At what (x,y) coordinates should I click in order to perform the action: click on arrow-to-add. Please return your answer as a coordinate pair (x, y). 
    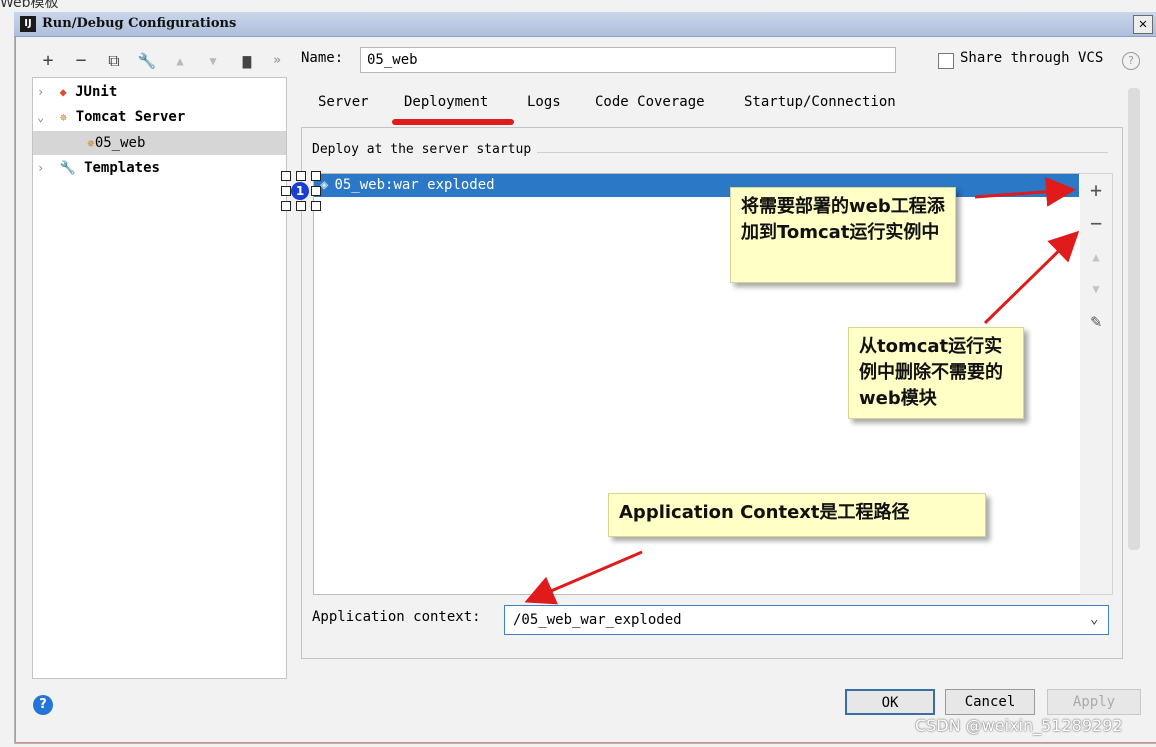
    Looking at the image, I should click on (1025, 191).